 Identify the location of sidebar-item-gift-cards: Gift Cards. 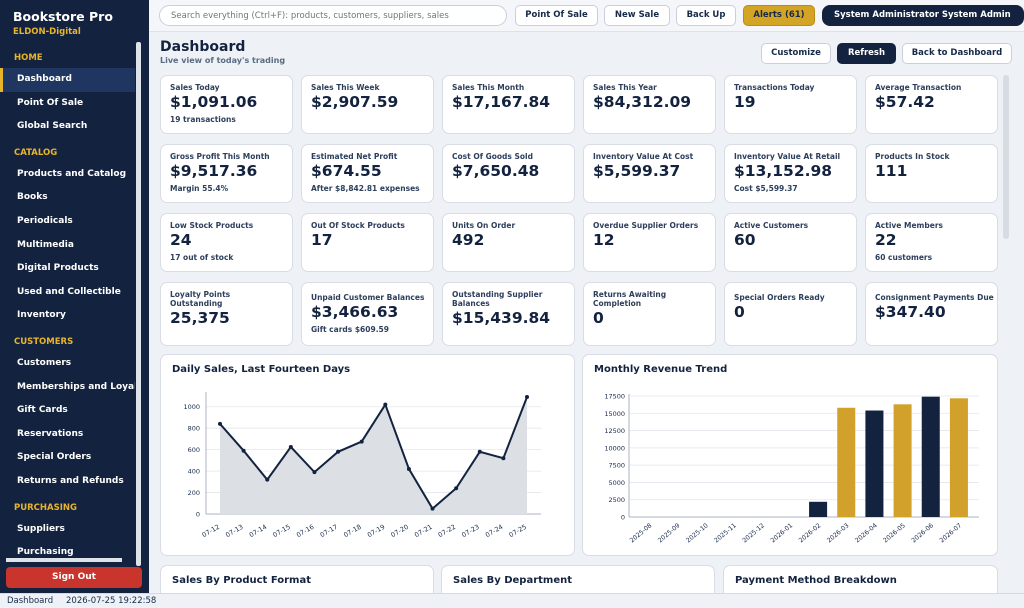
(67, 411).